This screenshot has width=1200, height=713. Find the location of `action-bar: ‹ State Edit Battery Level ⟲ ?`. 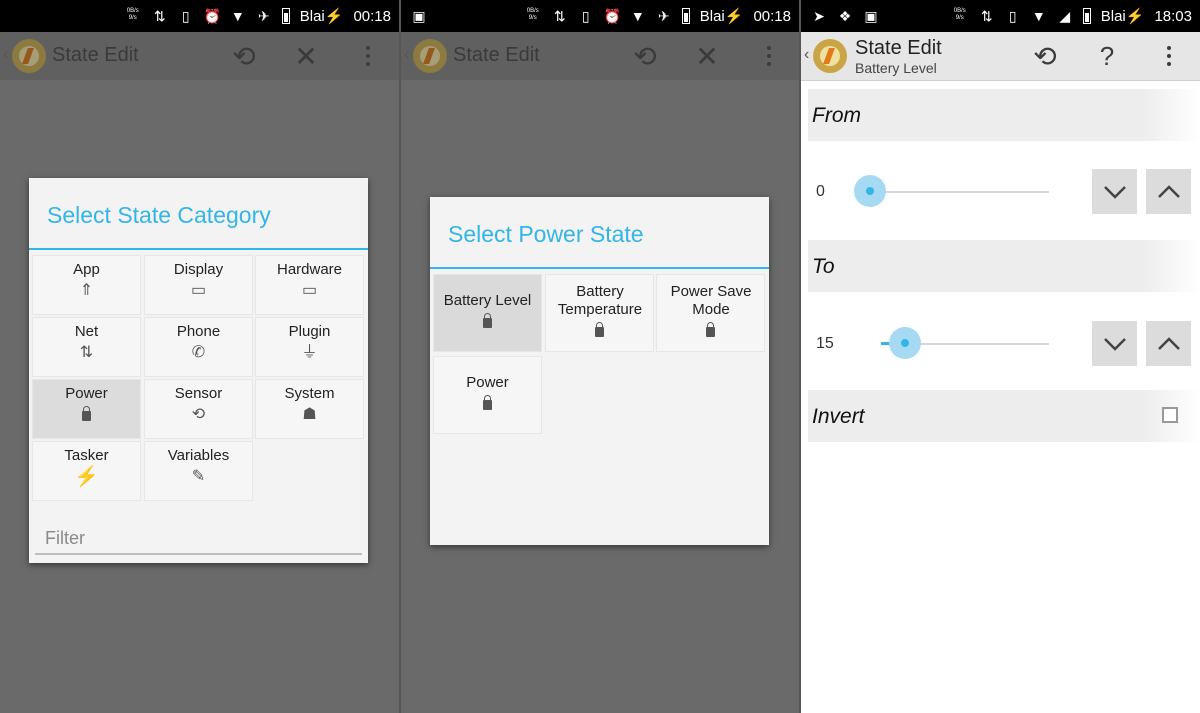

action-bar: ‹ State Edit Battery Level ⟲ ? is located at coordinates (1000, 56).